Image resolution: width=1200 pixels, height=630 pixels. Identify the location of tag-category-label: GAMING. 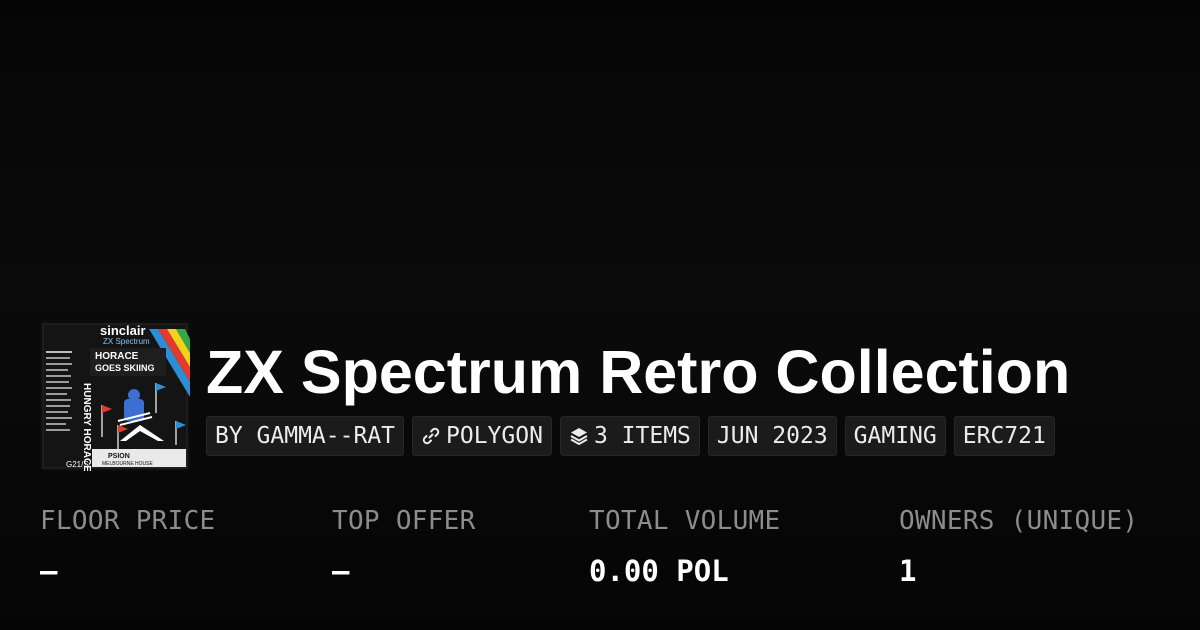
(895, 436).